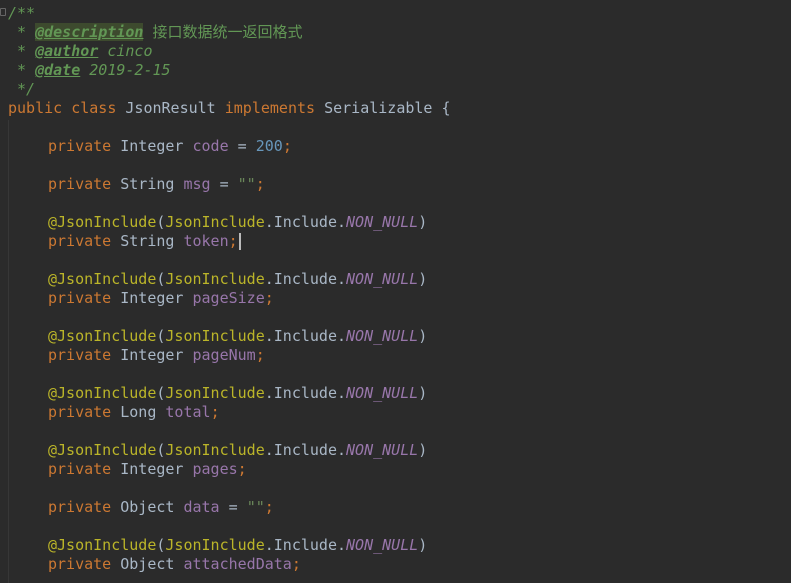  I want to click on field-initial-value: "", so click(246, 184).